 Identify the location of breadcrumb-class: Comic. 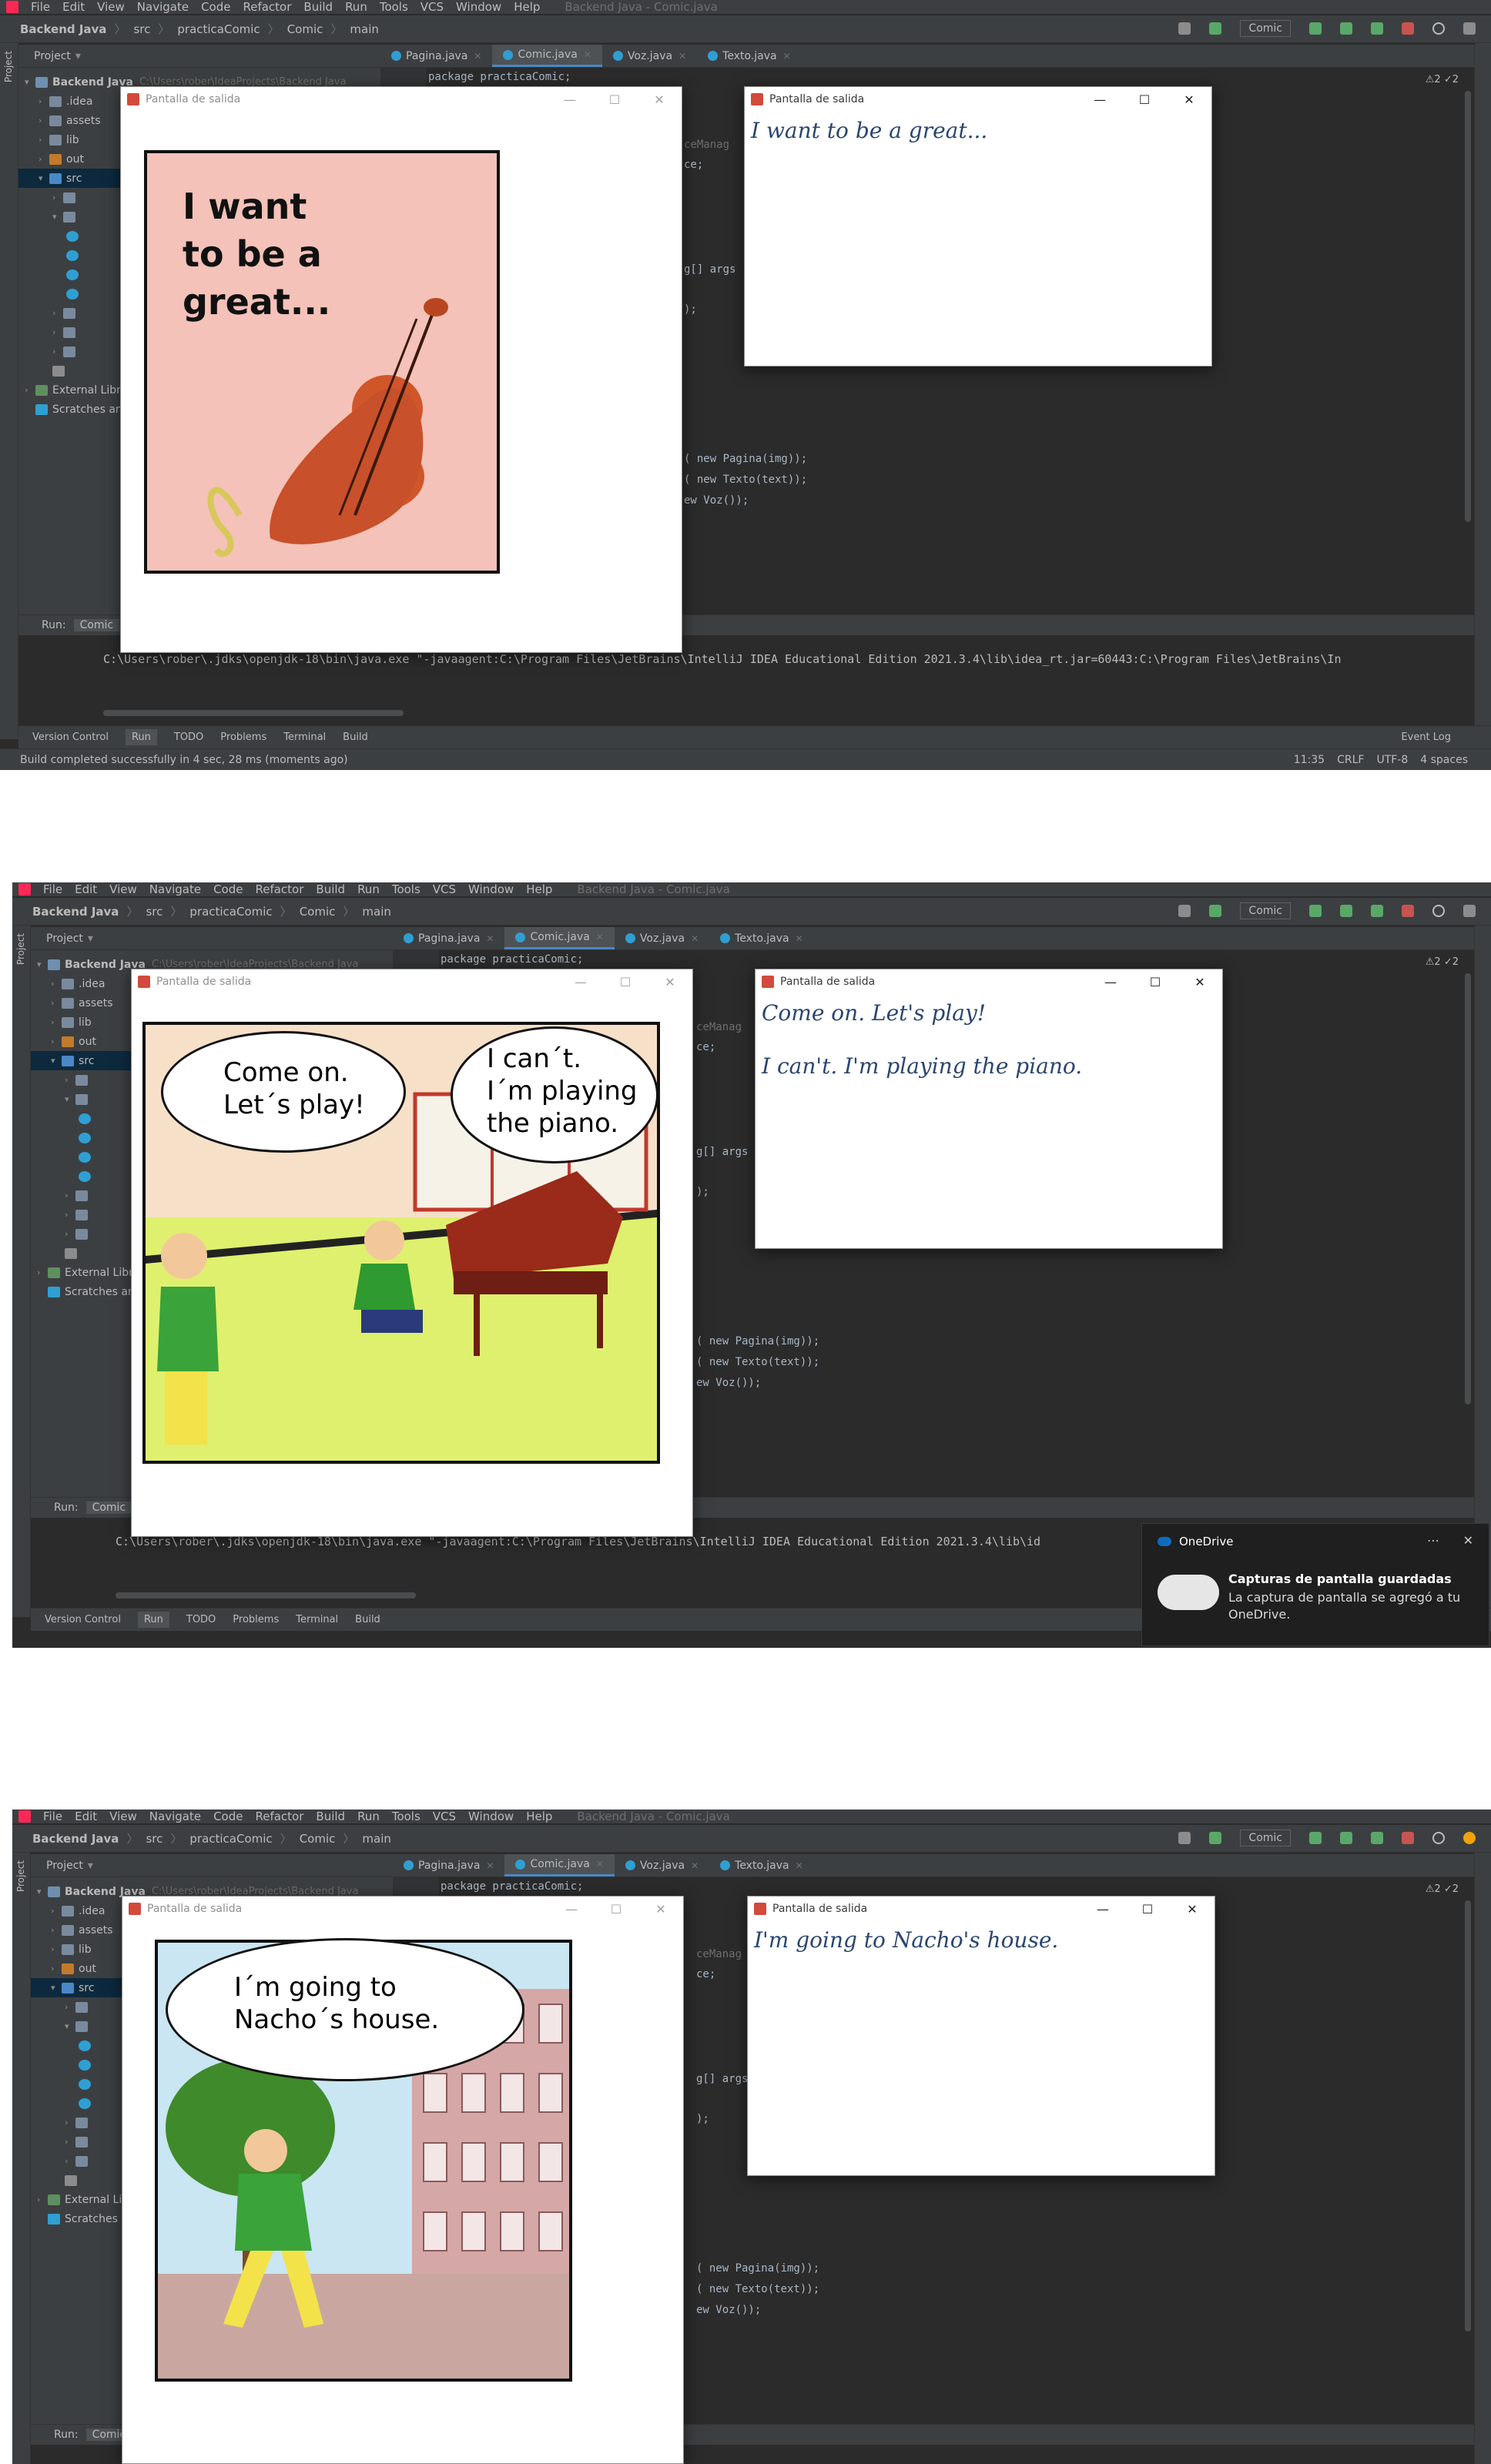
(305, 29).